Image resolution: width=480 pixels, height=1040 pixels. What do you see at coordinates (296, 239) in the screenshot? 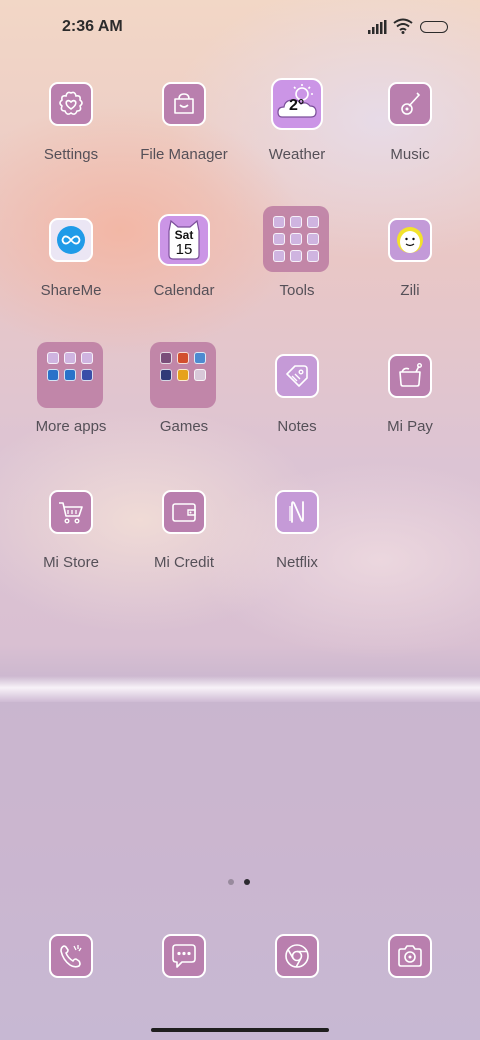
I see `tools-folder-icon` at bounding box center [296, 239].